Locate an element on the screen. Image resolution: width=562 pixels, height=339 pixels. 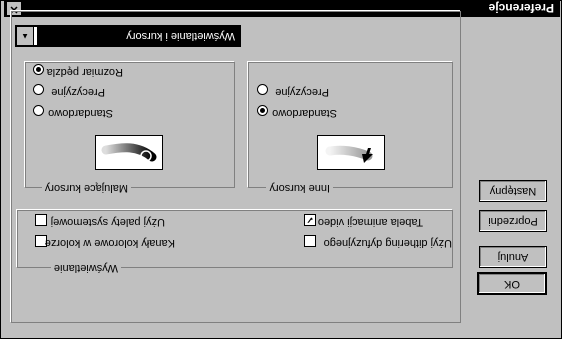
option-label: Rozmiar pędzla is located at coordinates (84, 72).